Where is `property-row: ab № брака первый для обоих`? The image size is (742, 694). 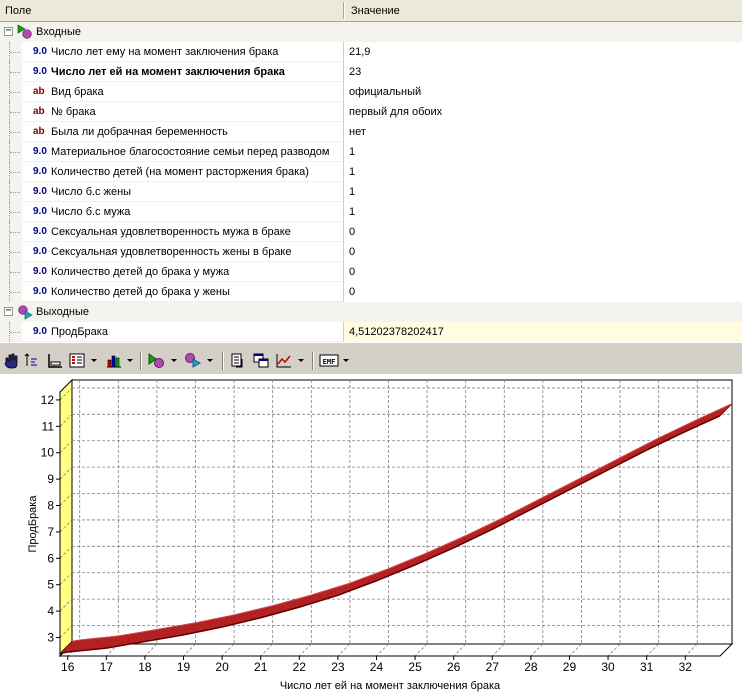 property-row: ab № брака первый для обоих is located at coordinates (371, 112).